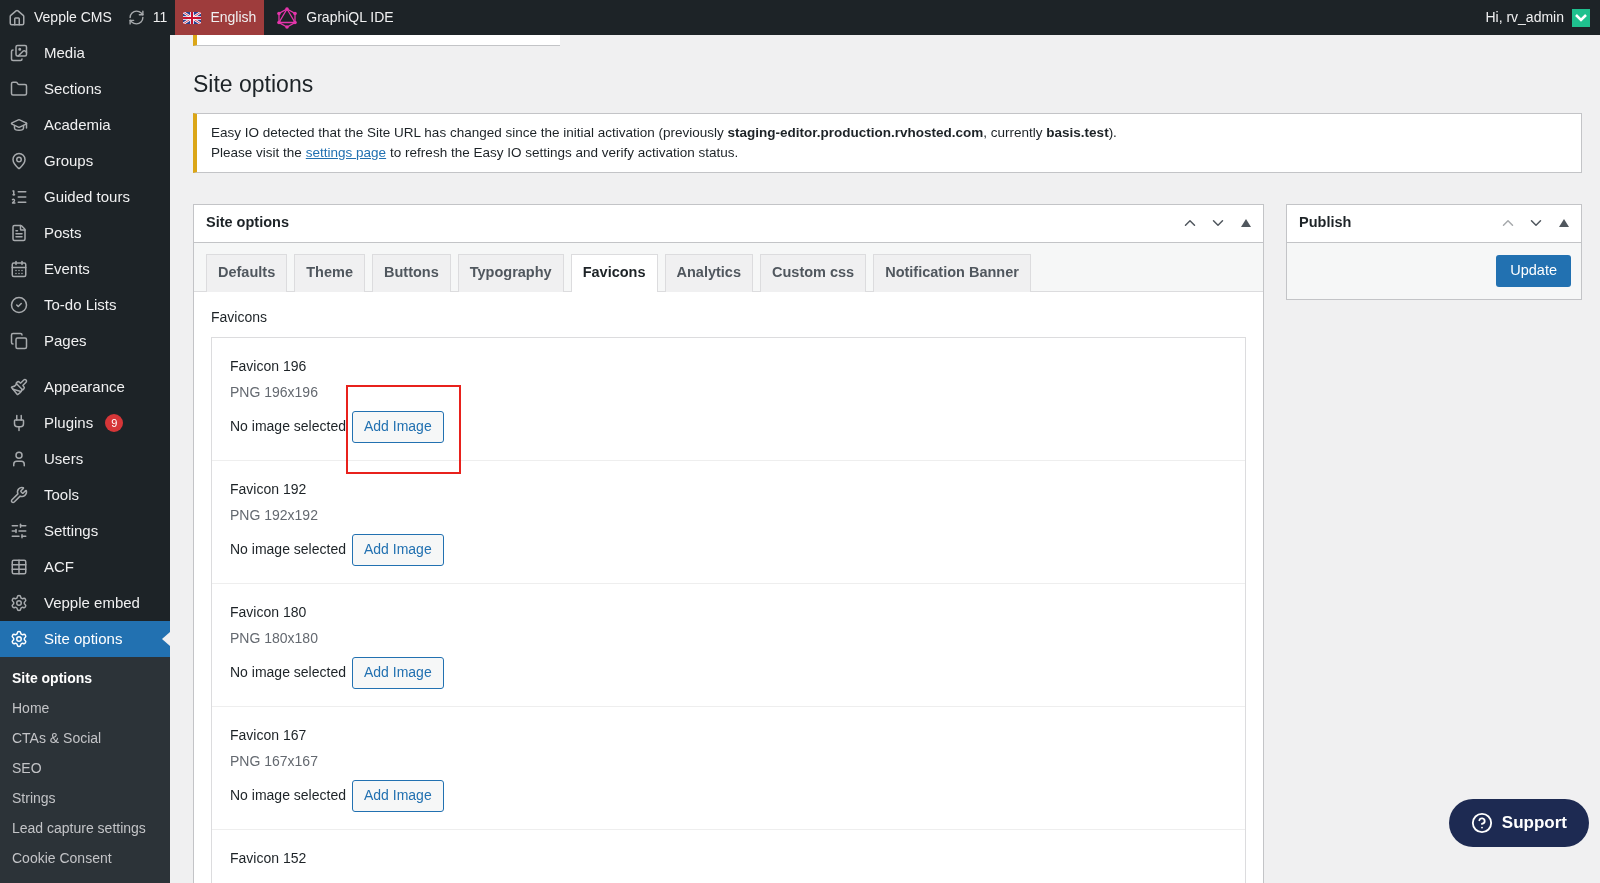 The height and width of the screenshot is (883, 1600). Describe the element at coordinates (19, 387) in the screenshot. I see `brush-icon` at that location.